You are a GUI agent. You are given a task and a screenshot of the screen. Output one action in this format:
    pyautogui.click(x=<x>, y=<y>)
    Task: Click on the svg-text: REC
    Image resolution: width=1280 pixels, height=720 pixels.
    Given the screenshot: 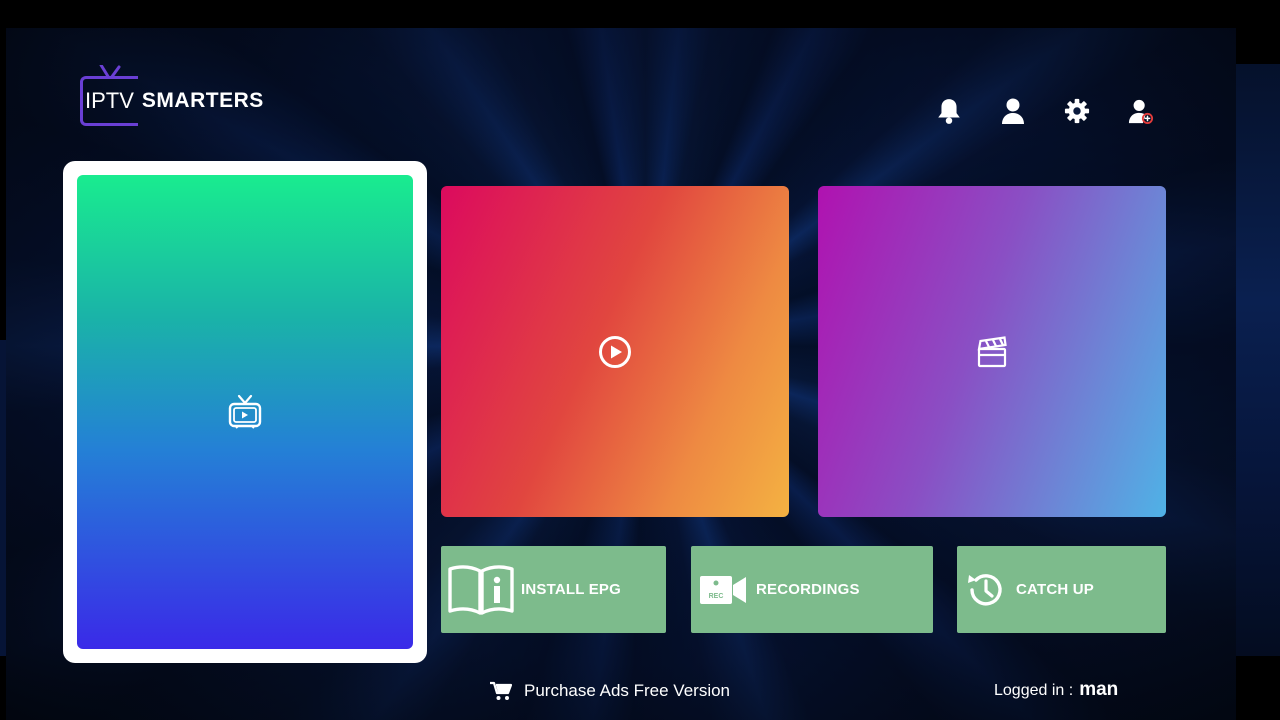 What is the action you would take?
    pyautogui.click(x=716, y=596)
    